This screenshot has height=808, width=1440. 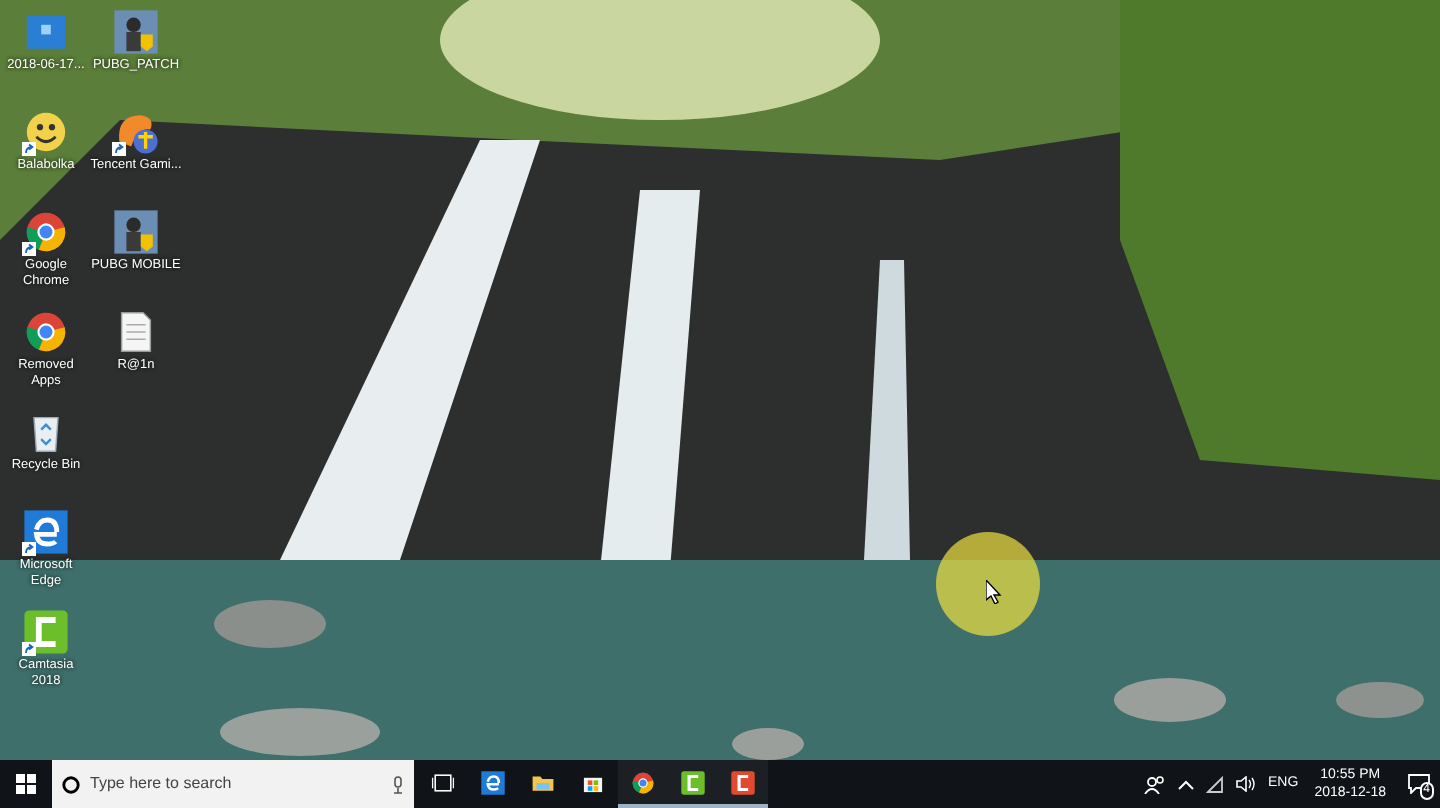 I want to click on letter-c-tile-icon, so click(x=743, y=782).